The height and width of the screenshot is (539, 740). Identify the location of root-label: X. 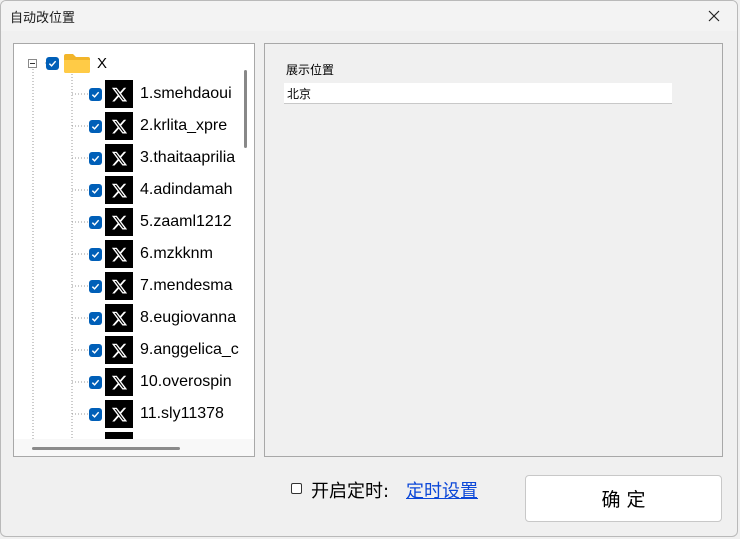
(102, 63).